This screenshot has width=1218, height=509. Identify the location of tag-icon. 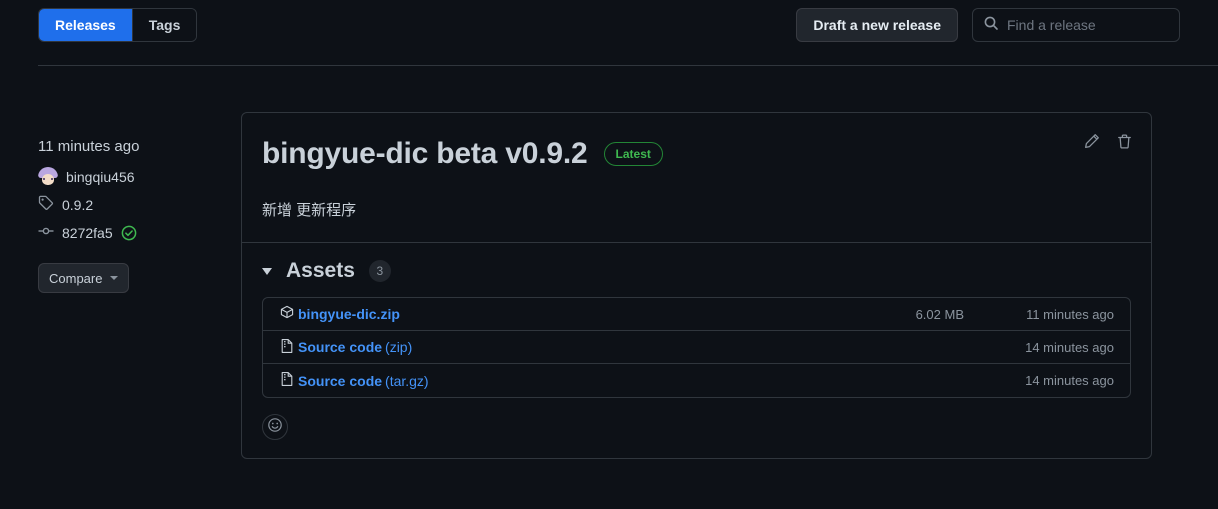
(46, 205).